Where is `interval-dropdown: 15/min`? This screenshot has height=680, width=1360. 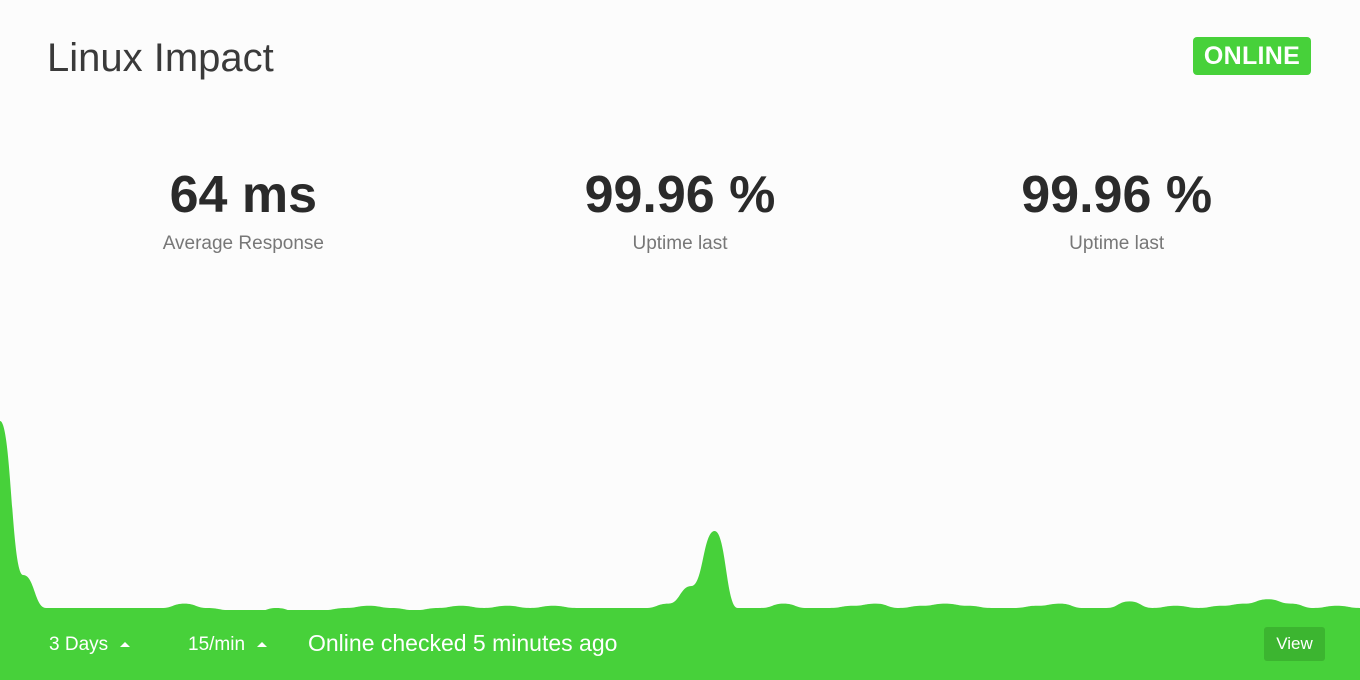 interval-dropdown: 15/min is located at coordinates (228, 645).